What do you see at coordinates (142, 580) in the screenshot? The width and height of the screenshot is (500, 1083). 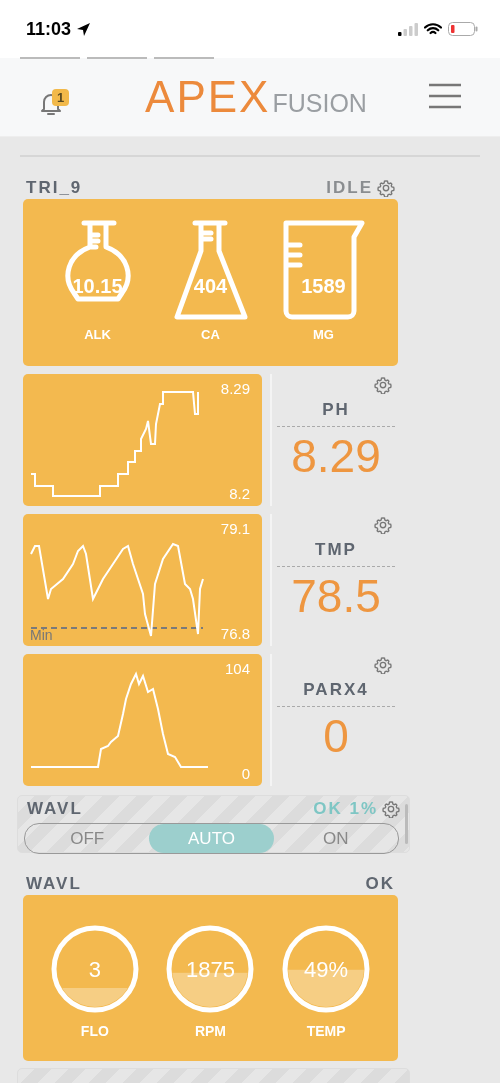 I see `sparkline-chart: 79.1 Min 76.8` at bounding box center [142, 580].